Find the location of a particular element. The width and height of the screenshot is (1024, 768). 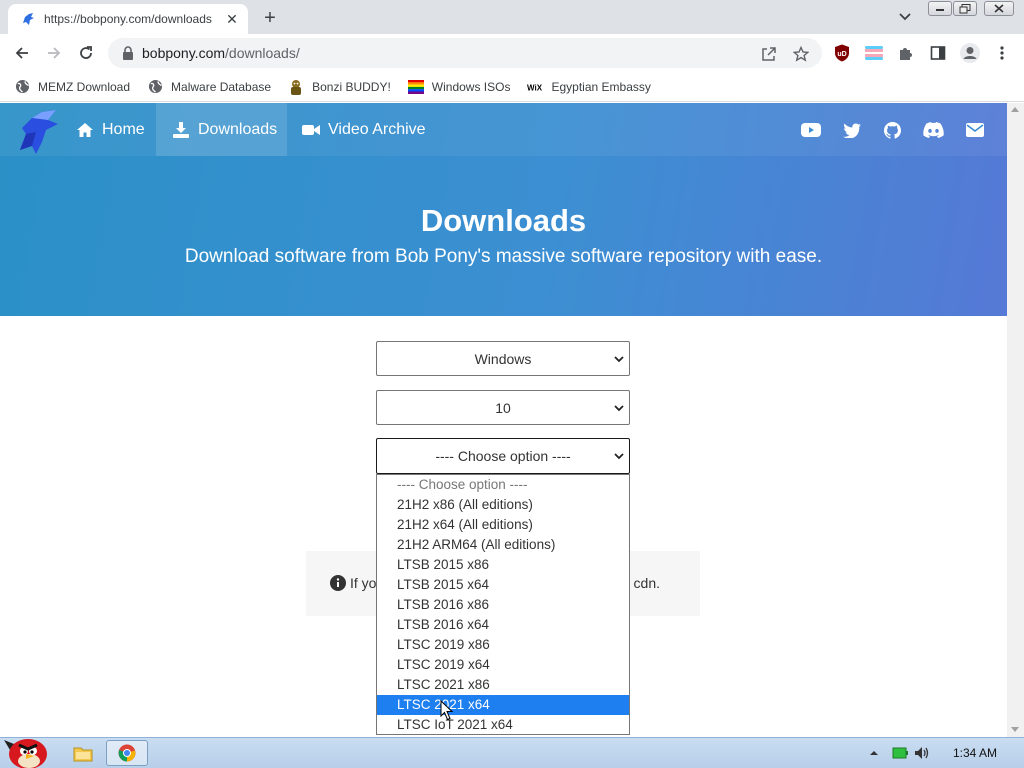

bookmark-bonzi-buddy: Bonzi BUDDY! is located at coordinates (339, 87).